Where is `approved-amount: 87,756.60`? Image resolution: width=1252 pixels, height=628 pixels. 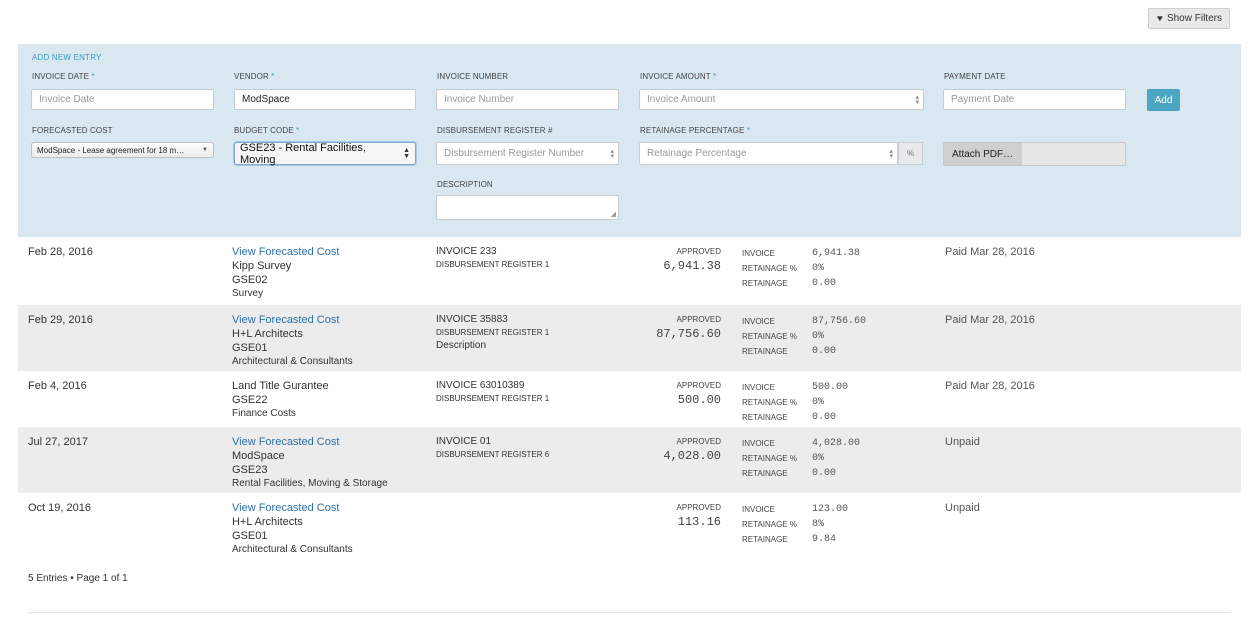
approved-amount: 87,756.60 is located at coordinates (688, 334).